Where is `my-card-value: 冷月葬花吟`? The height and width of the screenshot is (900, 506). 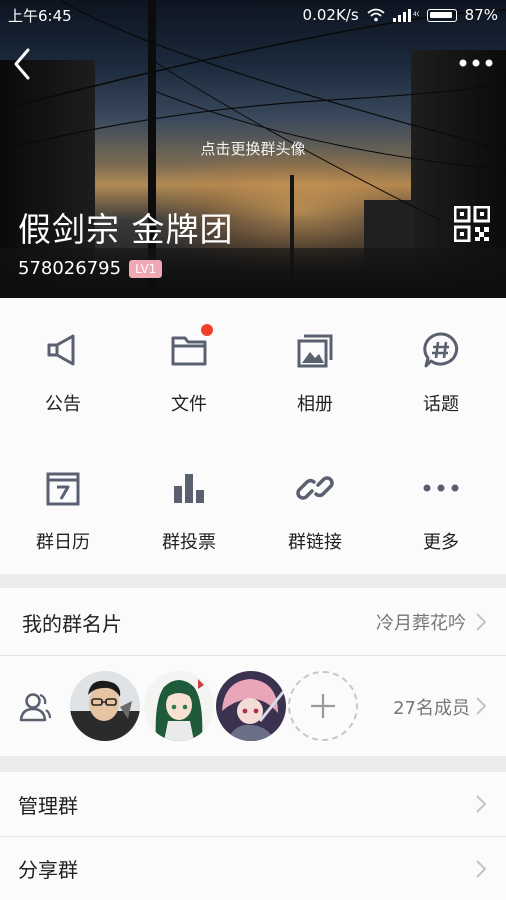 my-card-value: 冷月葬花吟 is located at coordinates (421, 623).